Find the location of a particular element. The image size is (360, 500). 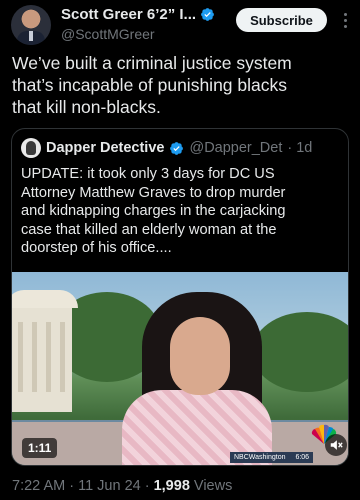

views-label: Views is located at coordinates (211, 486).